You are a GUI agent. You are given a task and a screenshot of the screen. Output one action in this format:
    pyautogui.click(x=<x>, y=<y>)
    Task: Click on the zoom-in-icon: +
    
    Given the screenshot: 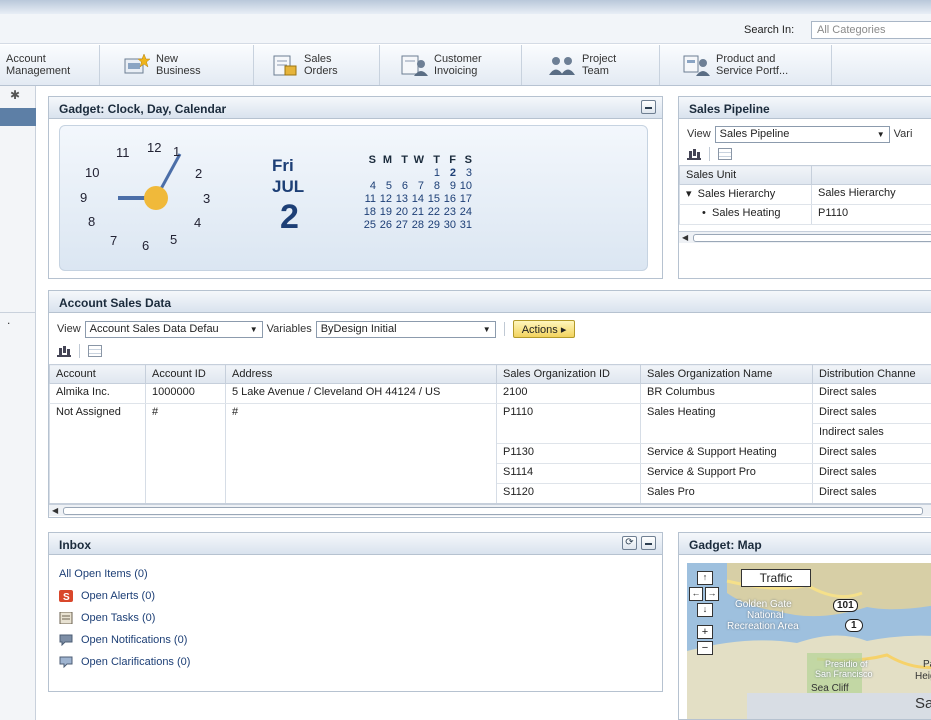 What is the action you would take?
    pyautogui.click(x=705, y=632)
    